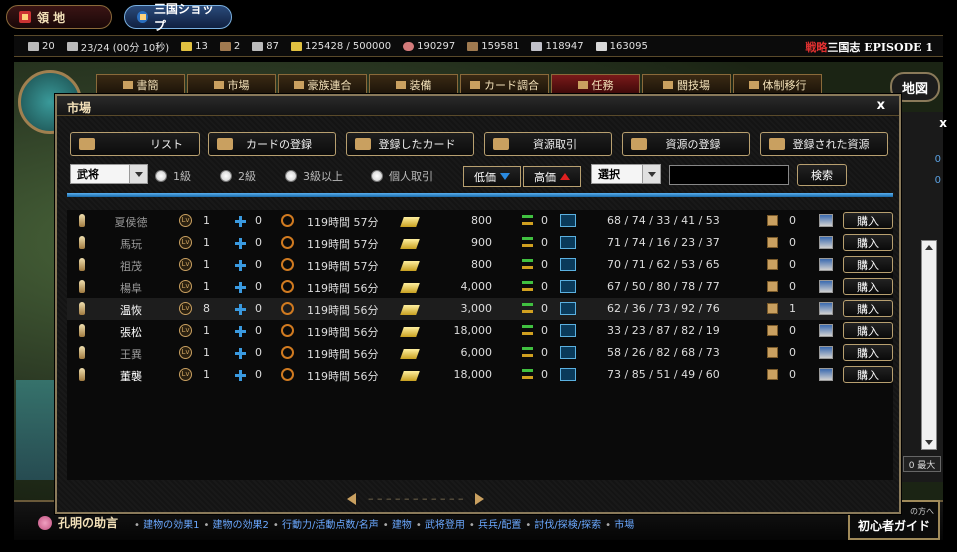 The width and height of the screenshot is (957, 552). I want to click on radio-grade-1: 1級, so click(173, 176).